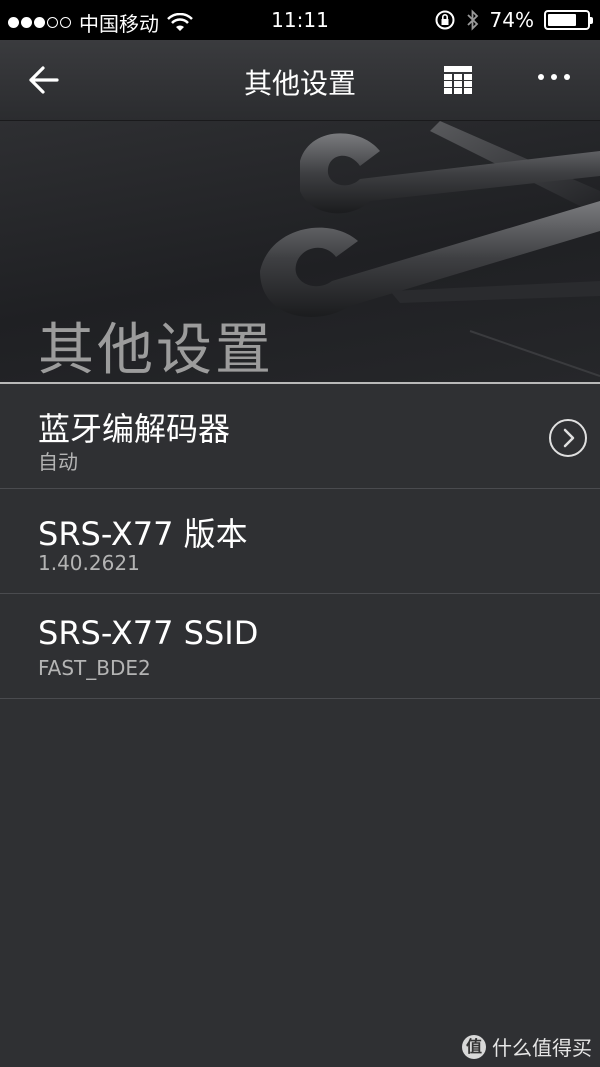 This screenshot has width=600, height=1067. Describe the element at coordinates (300, 646) in the screenshot. I see `list-item-ssid: SRS-X77 SSID FAST_BDE2` at that location.